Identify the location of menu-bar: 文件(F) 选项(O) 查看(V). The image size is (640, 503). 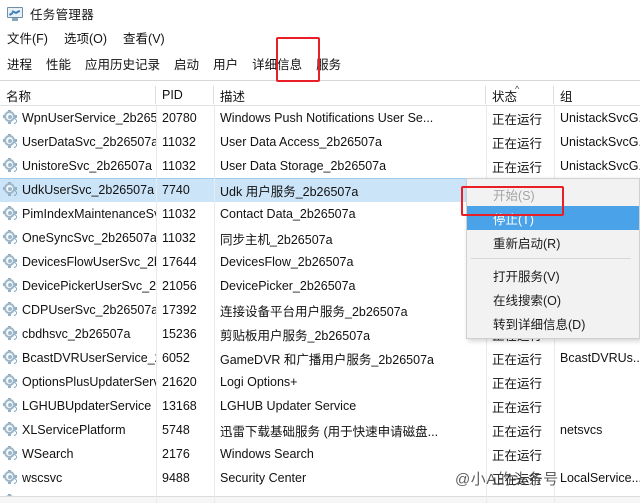
(320, 37).